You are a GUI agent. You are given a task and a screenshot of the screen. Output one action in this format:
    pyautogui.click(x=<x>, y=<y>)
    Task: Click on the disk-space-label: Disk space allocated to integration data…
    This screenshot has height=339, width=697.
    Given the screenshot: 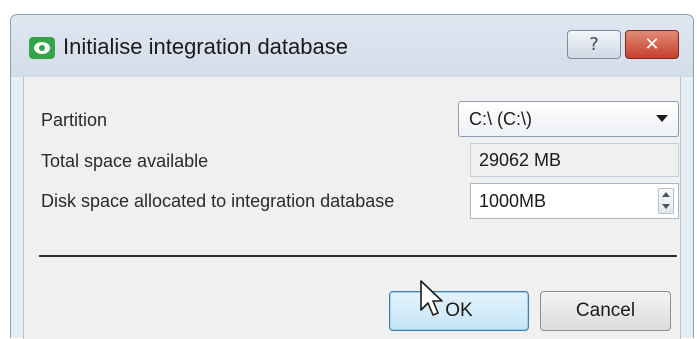 What is the action you would take?
    pyautogui.click(x=218, y=201)
    